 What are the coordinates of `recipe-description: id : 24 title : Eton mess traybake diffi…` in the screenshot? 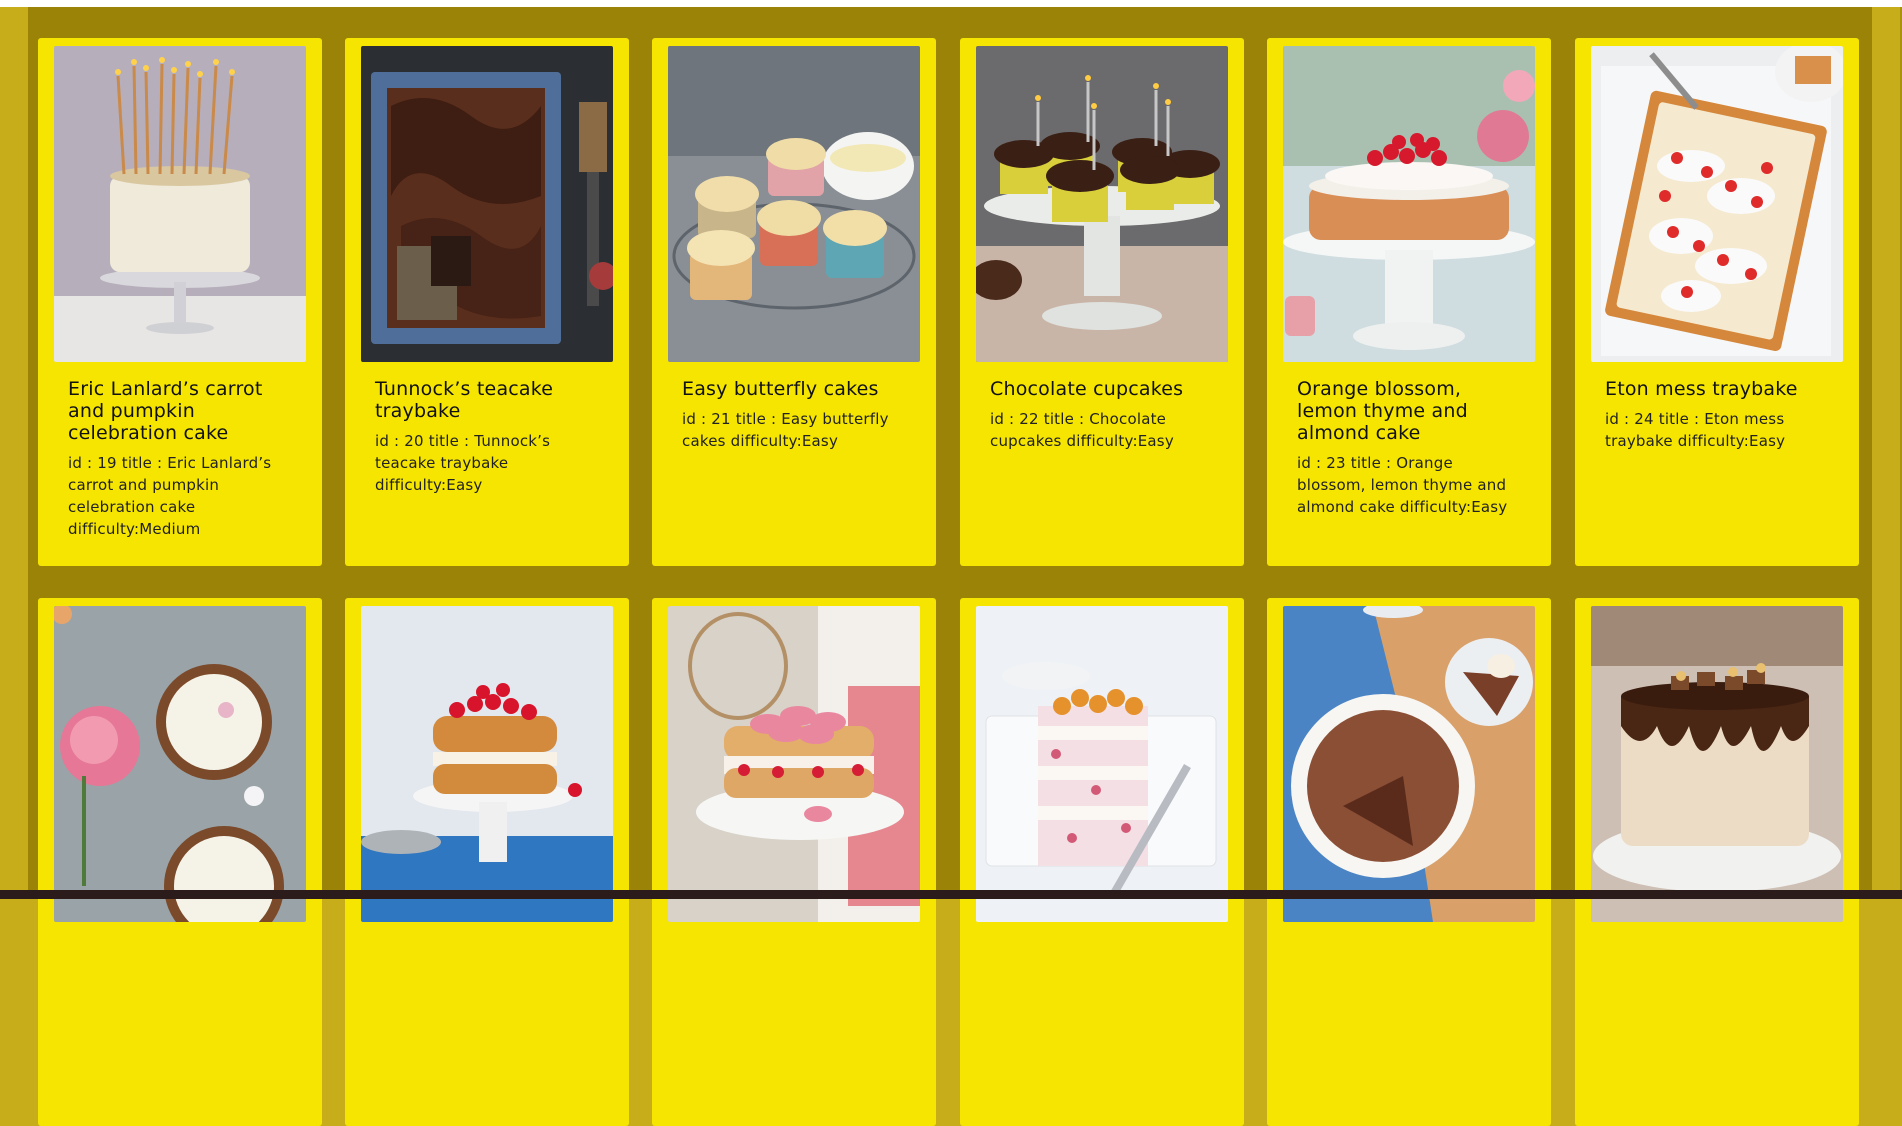 It's located at (1695, 430).